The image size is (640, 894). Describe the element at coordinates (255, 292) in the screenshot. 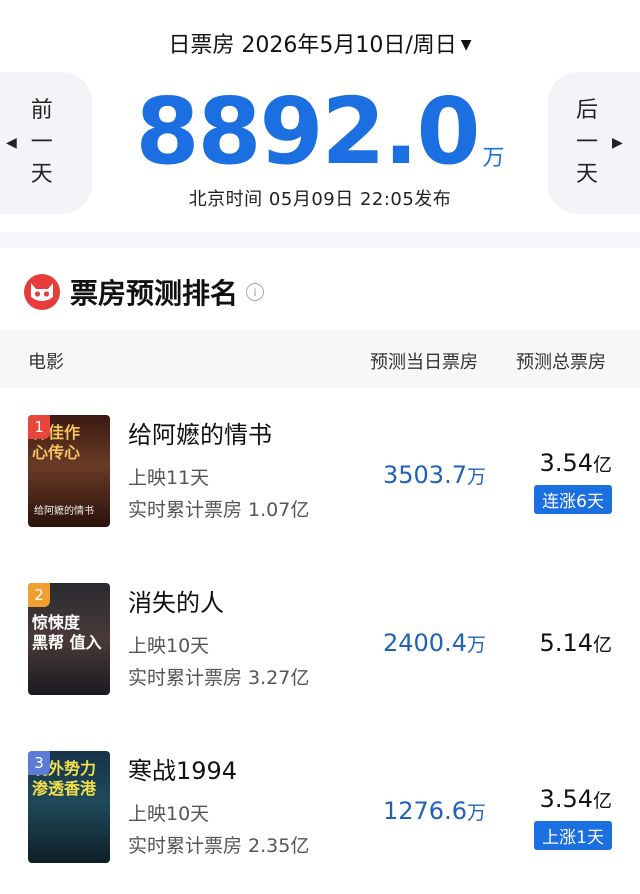

I see `info-icon: i` at that location.